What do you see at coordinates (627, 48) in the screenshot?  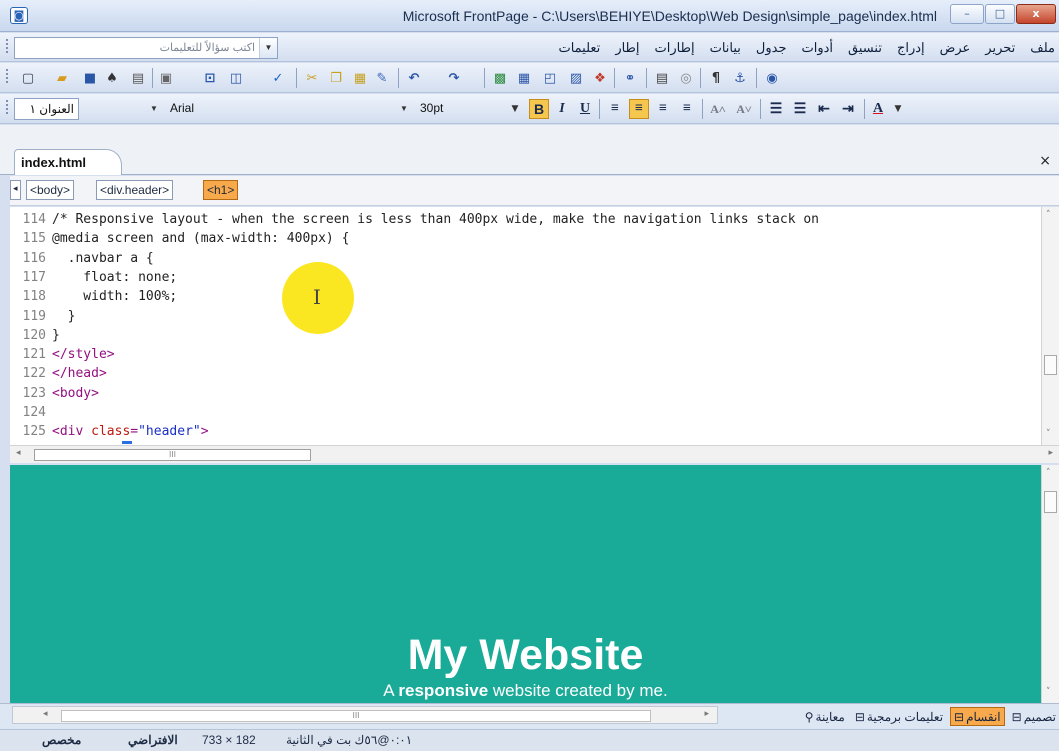 I see `menu-item: إطار` at bounding box center [627, 48].